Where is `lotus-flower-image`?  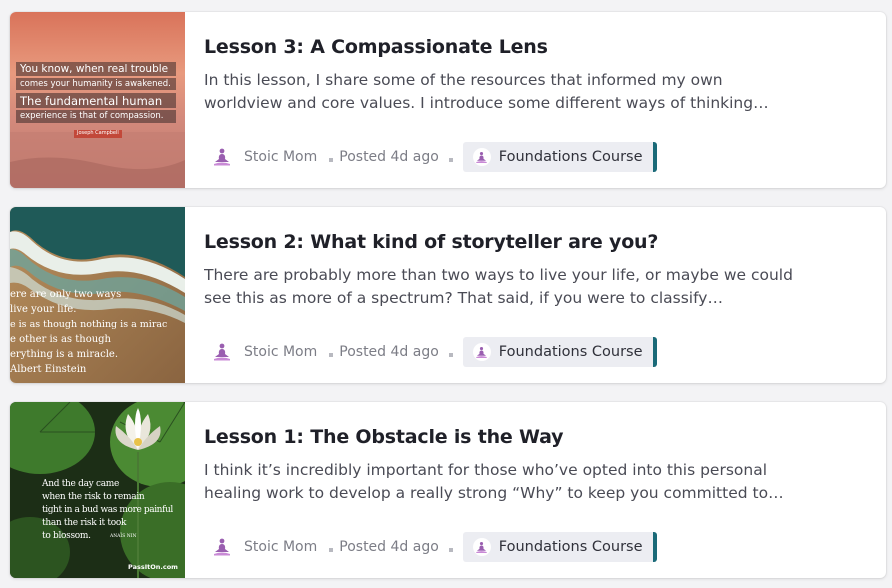
lotus-flower-image is located at coordinates (97, 490).